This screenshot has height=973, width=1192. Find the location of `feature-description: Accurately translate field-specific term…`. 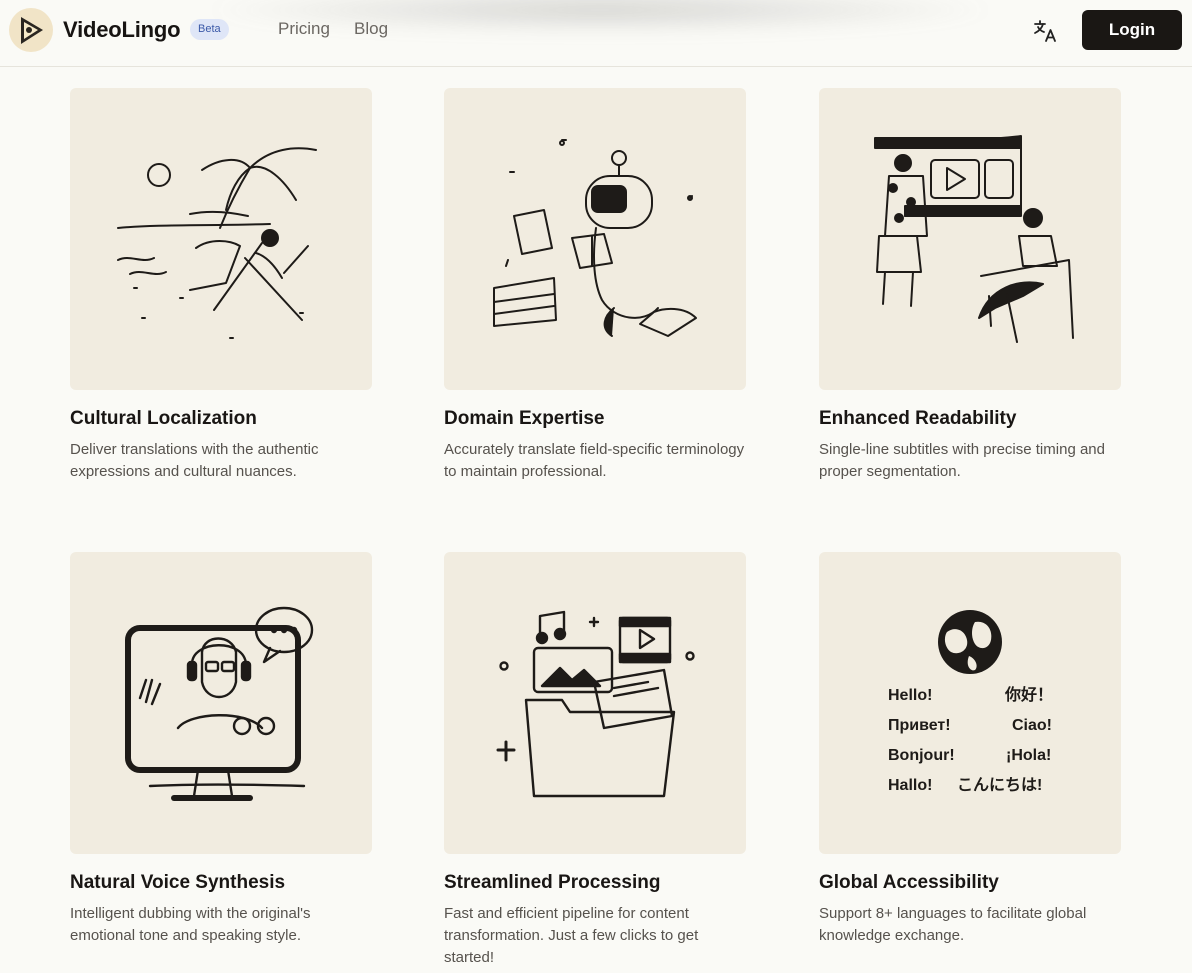

feature-description: Accurately translate field-specific term… is located at coordinates (594, 460).